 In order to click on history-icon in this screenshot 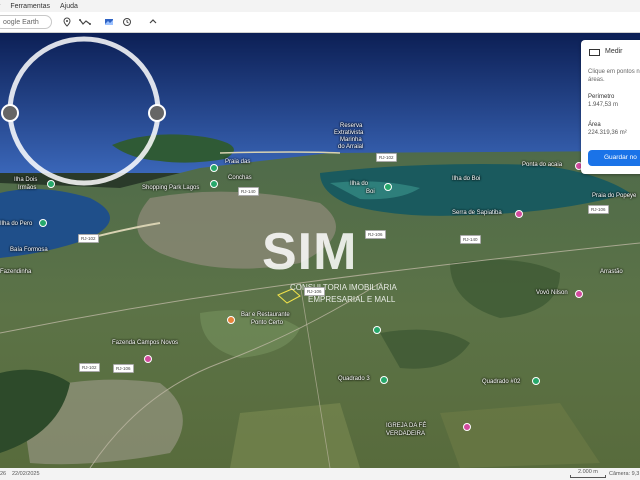, I will do `click(127, 22)`.